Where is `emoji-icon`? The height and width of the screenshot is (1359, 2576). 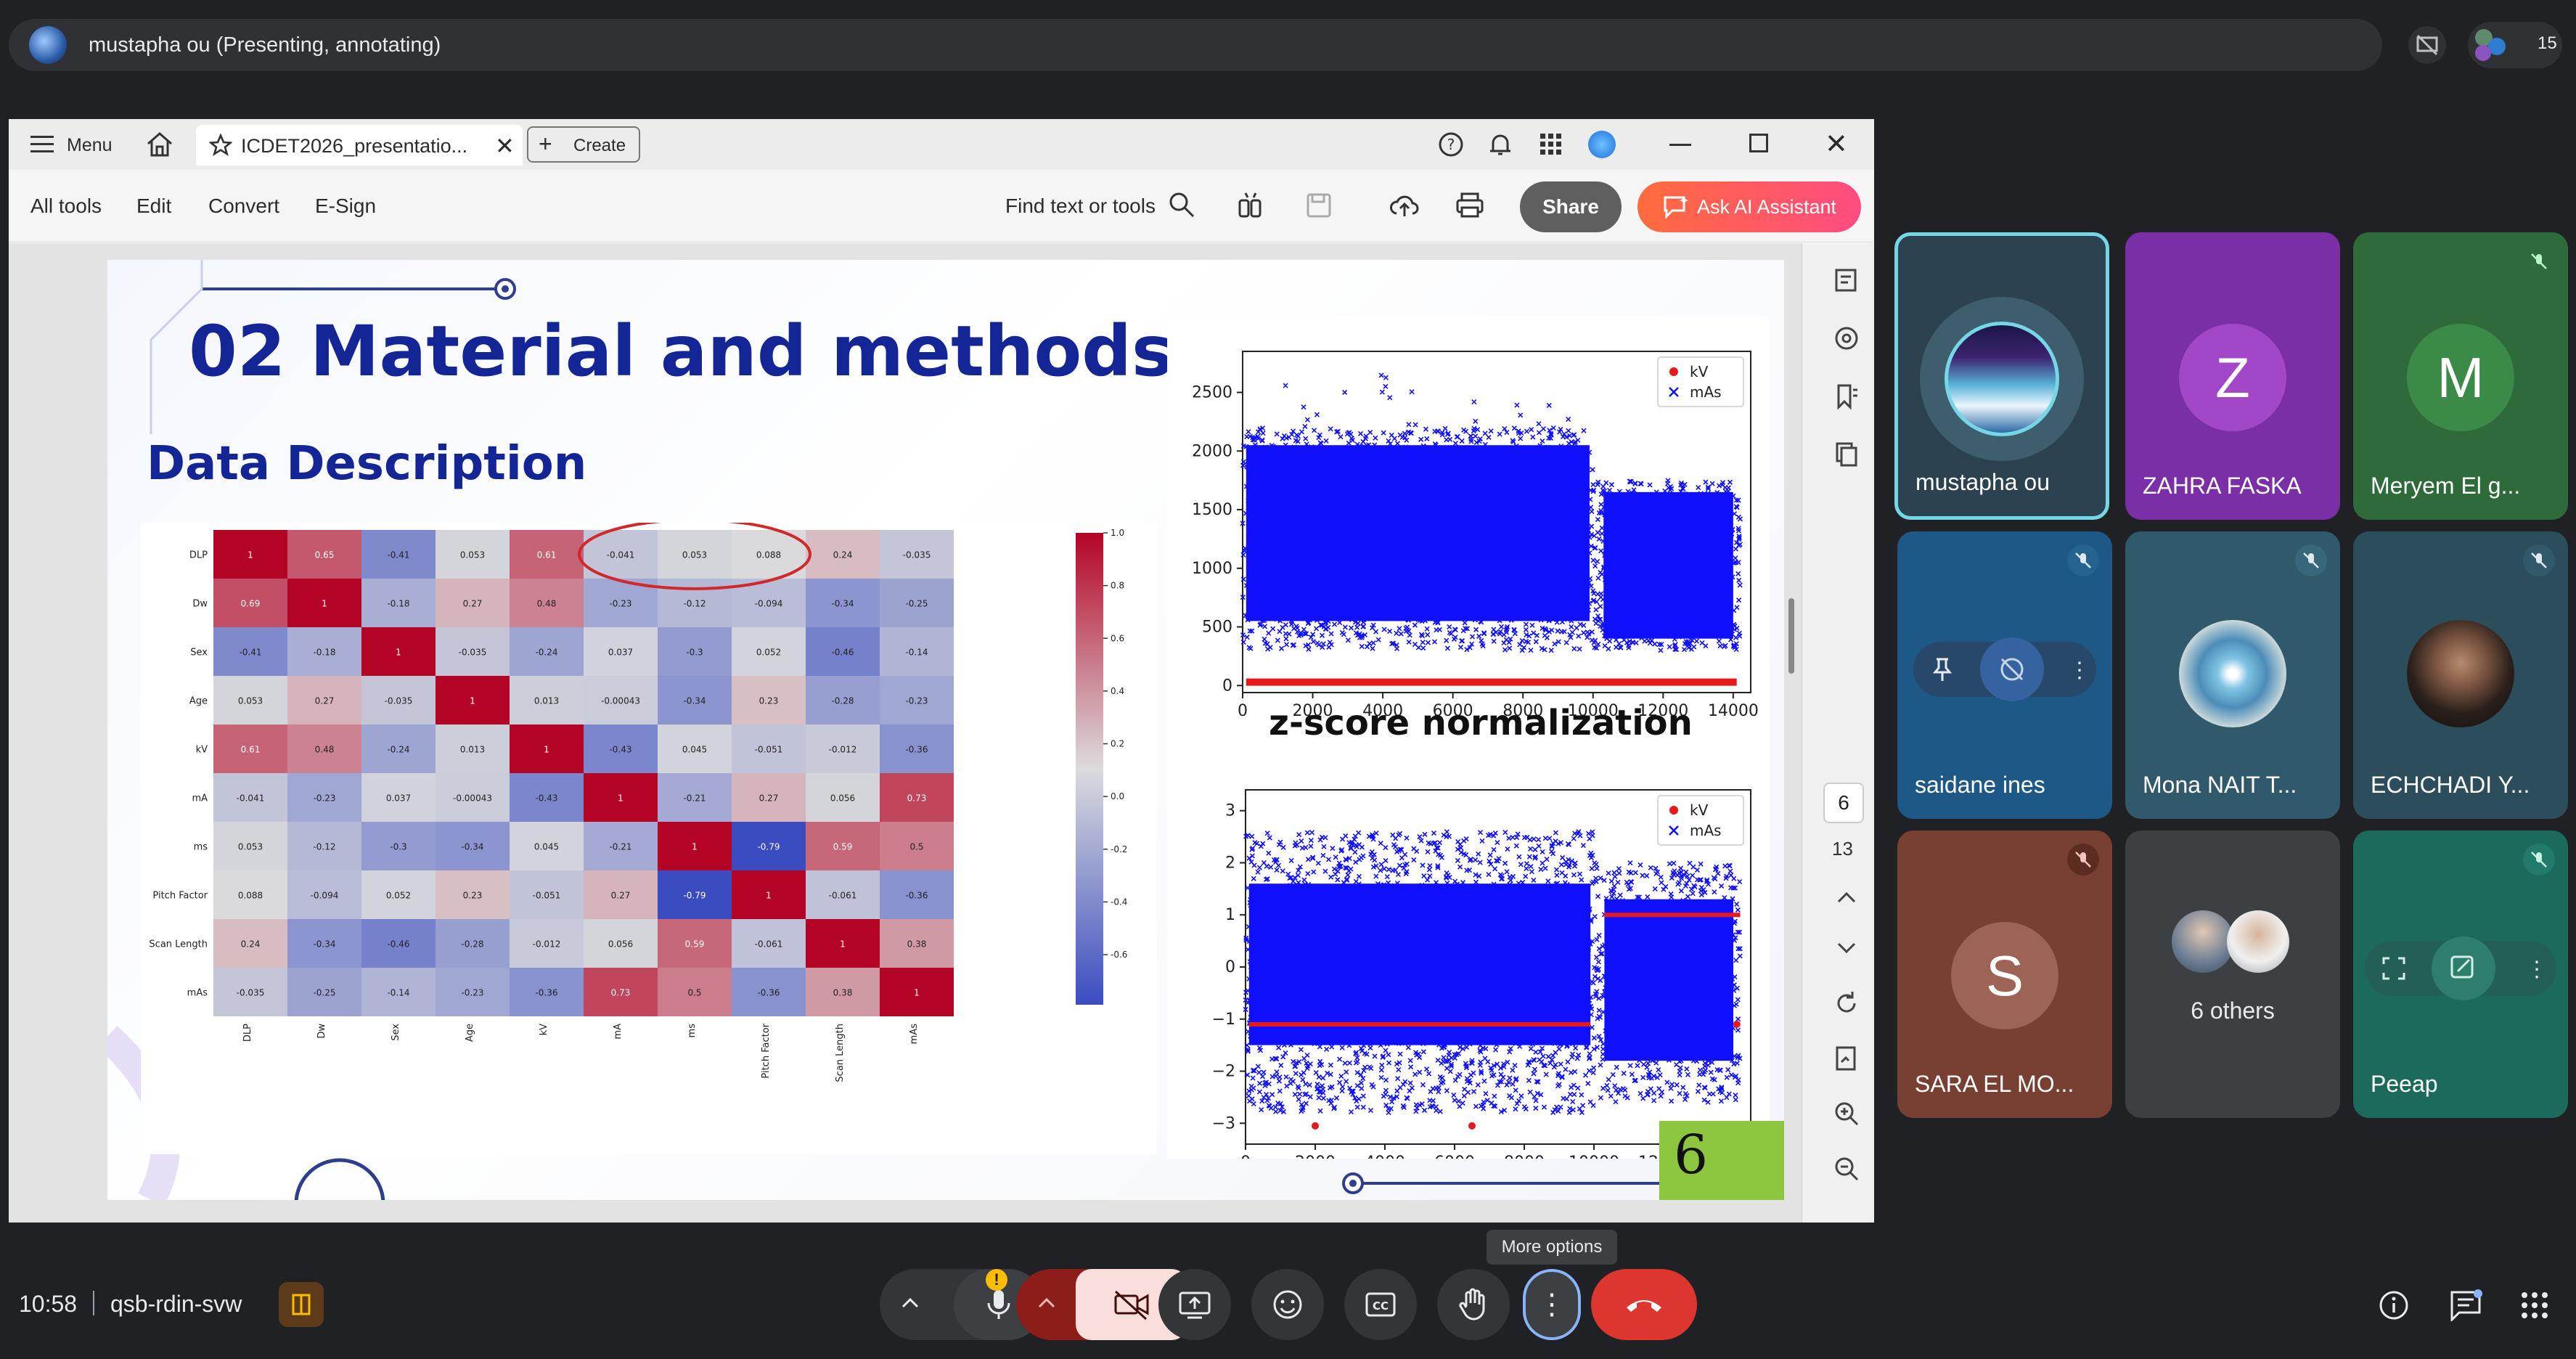 emoji-icon is located at coordinates (1288, 1304).